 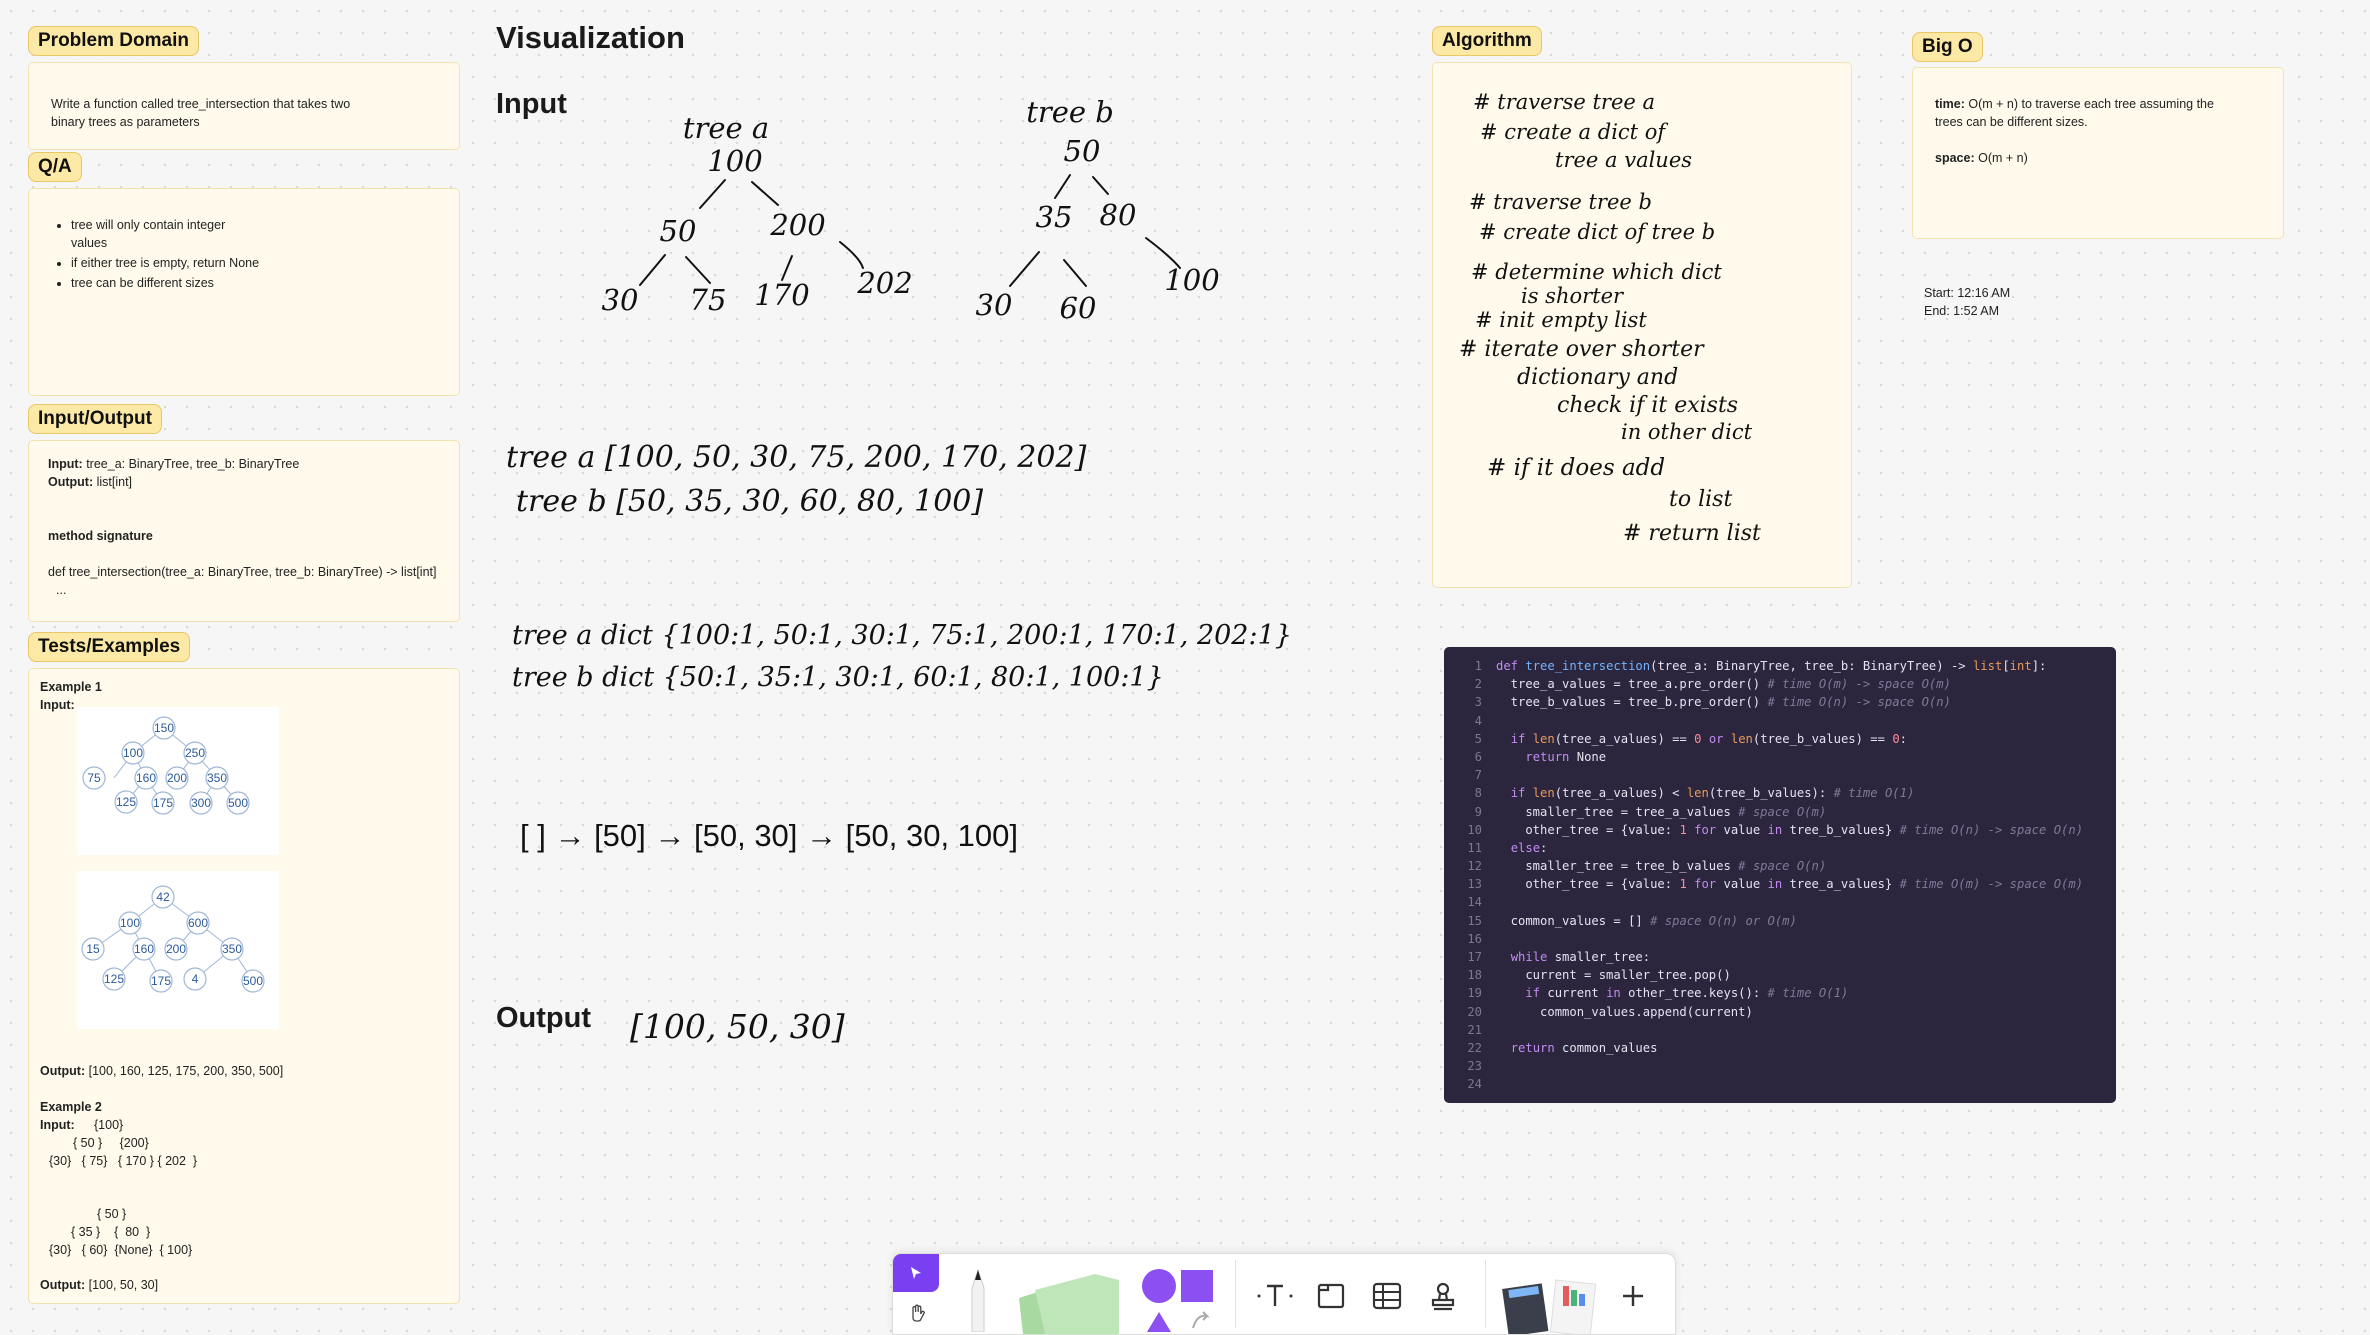 I want to click on line-number: 10, so click(x=1474, y=829).